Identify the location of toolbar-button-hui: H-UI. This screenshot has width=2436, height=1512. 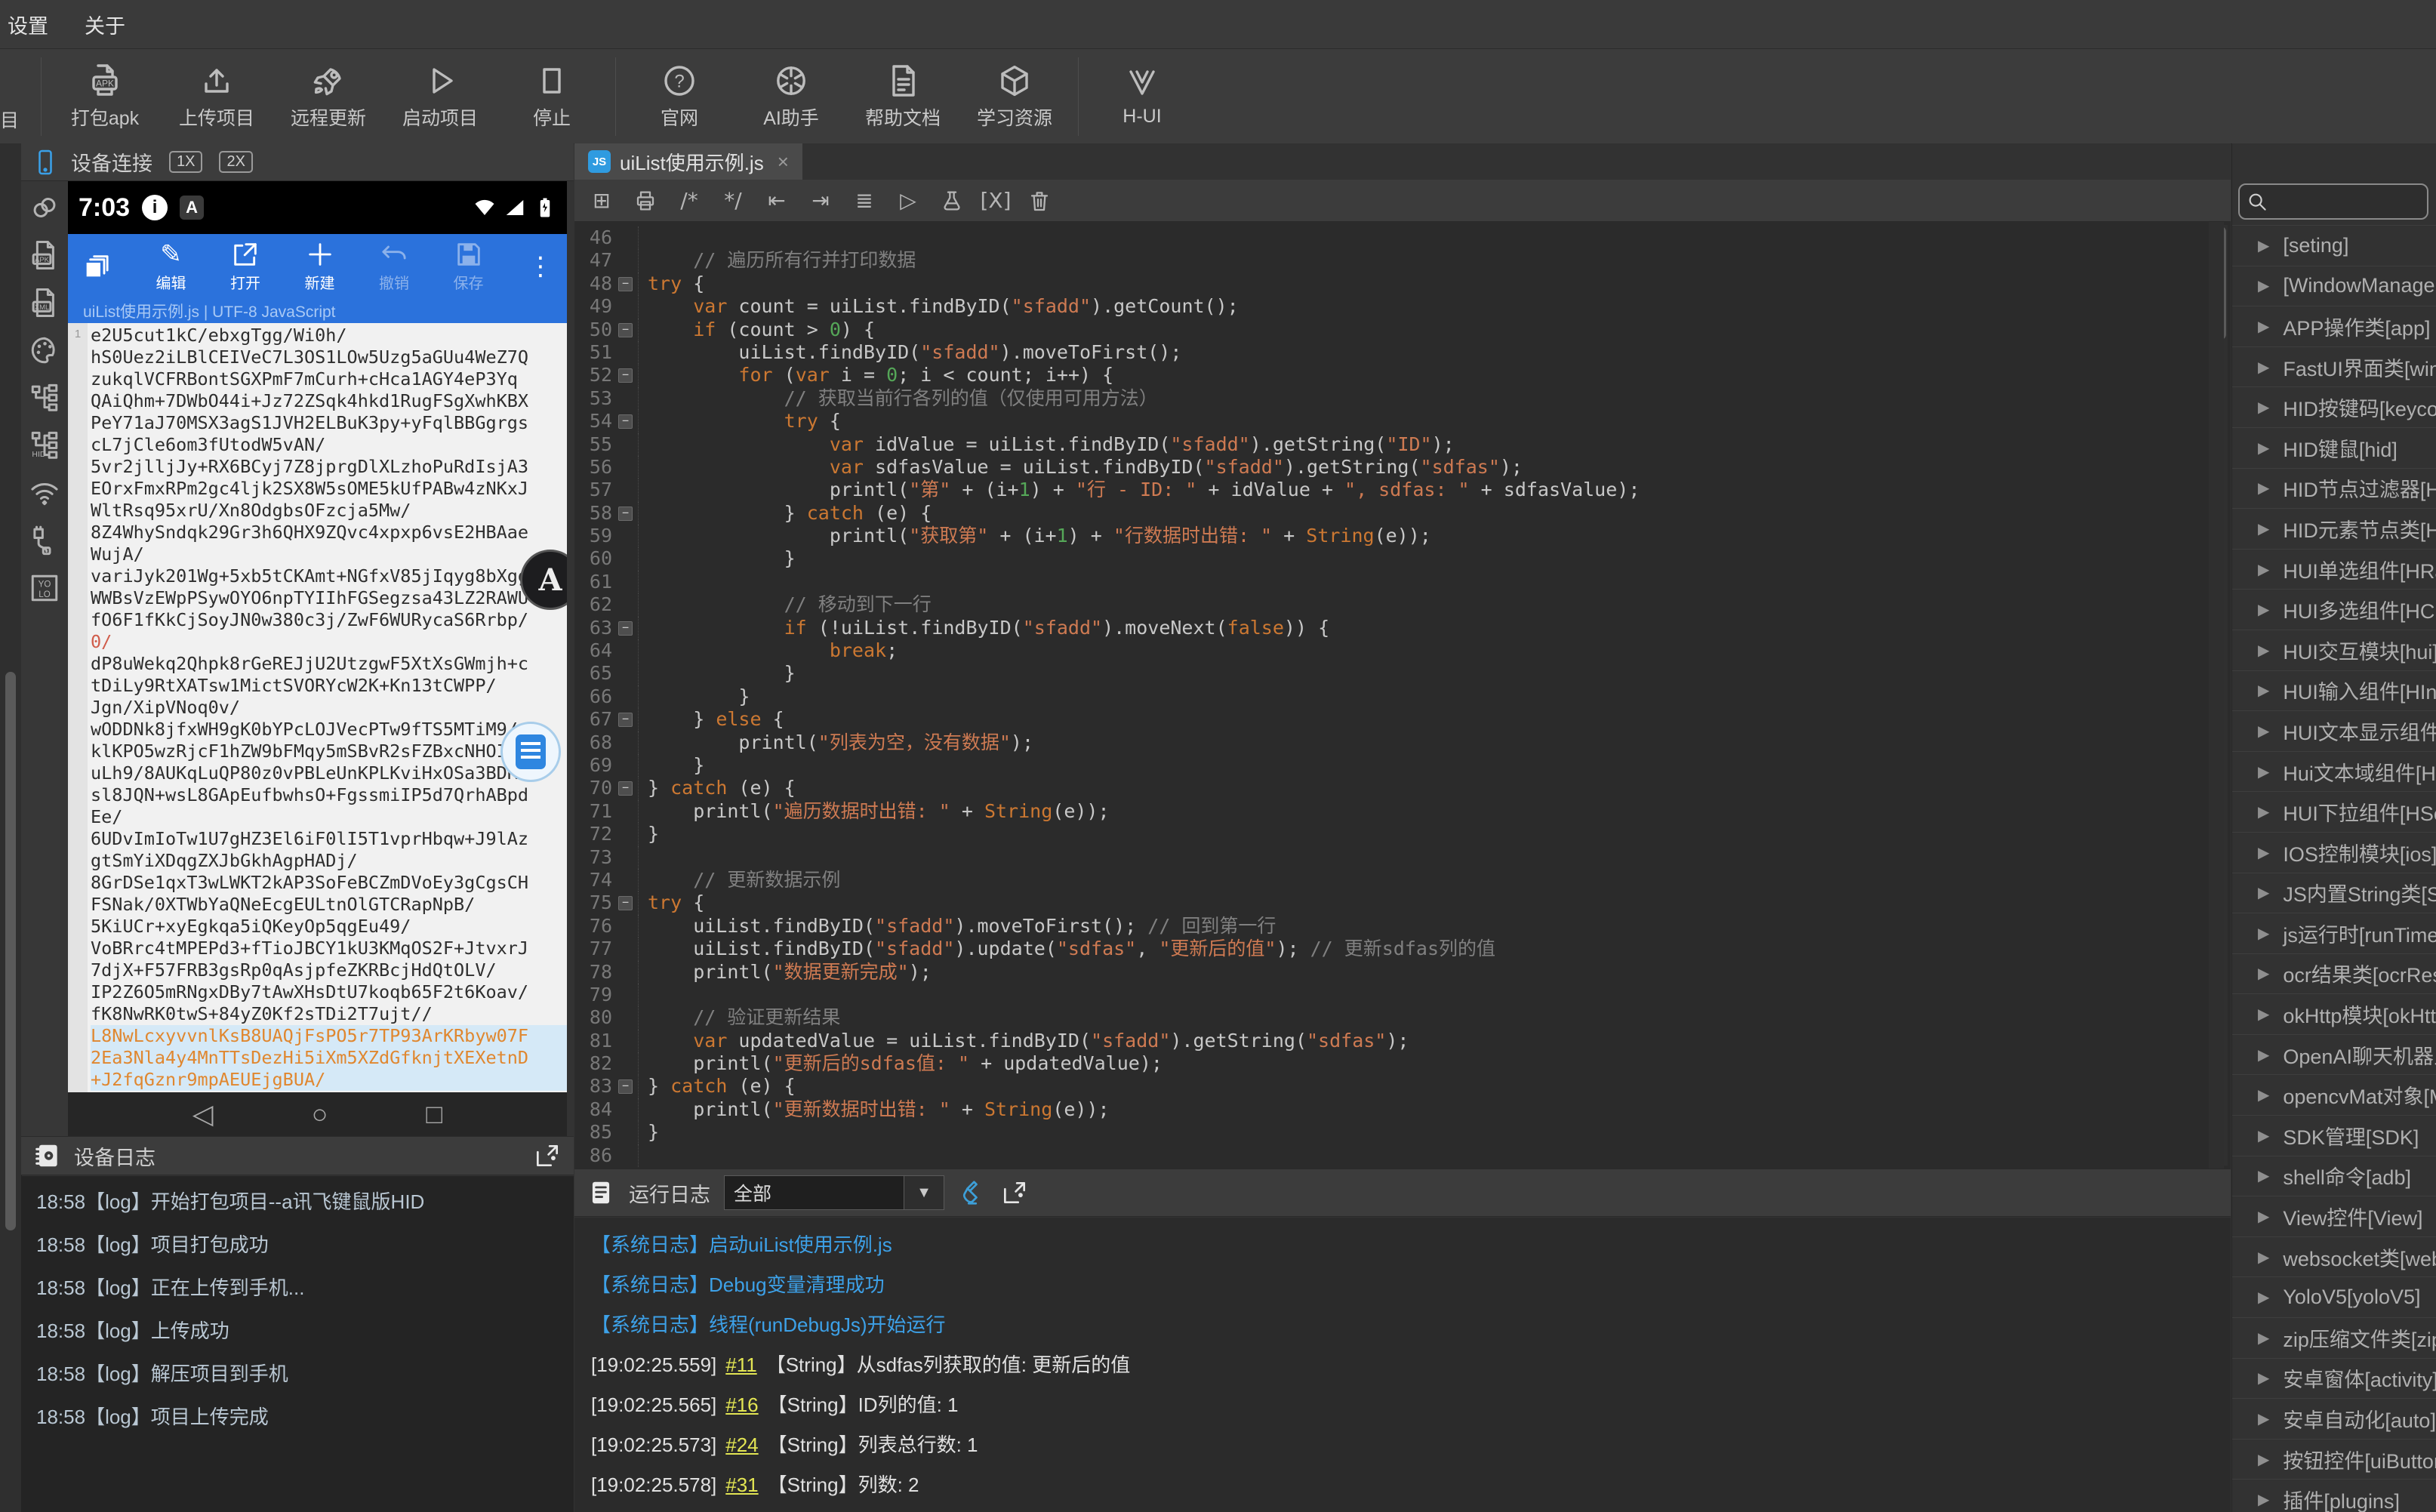
(1142, 96).